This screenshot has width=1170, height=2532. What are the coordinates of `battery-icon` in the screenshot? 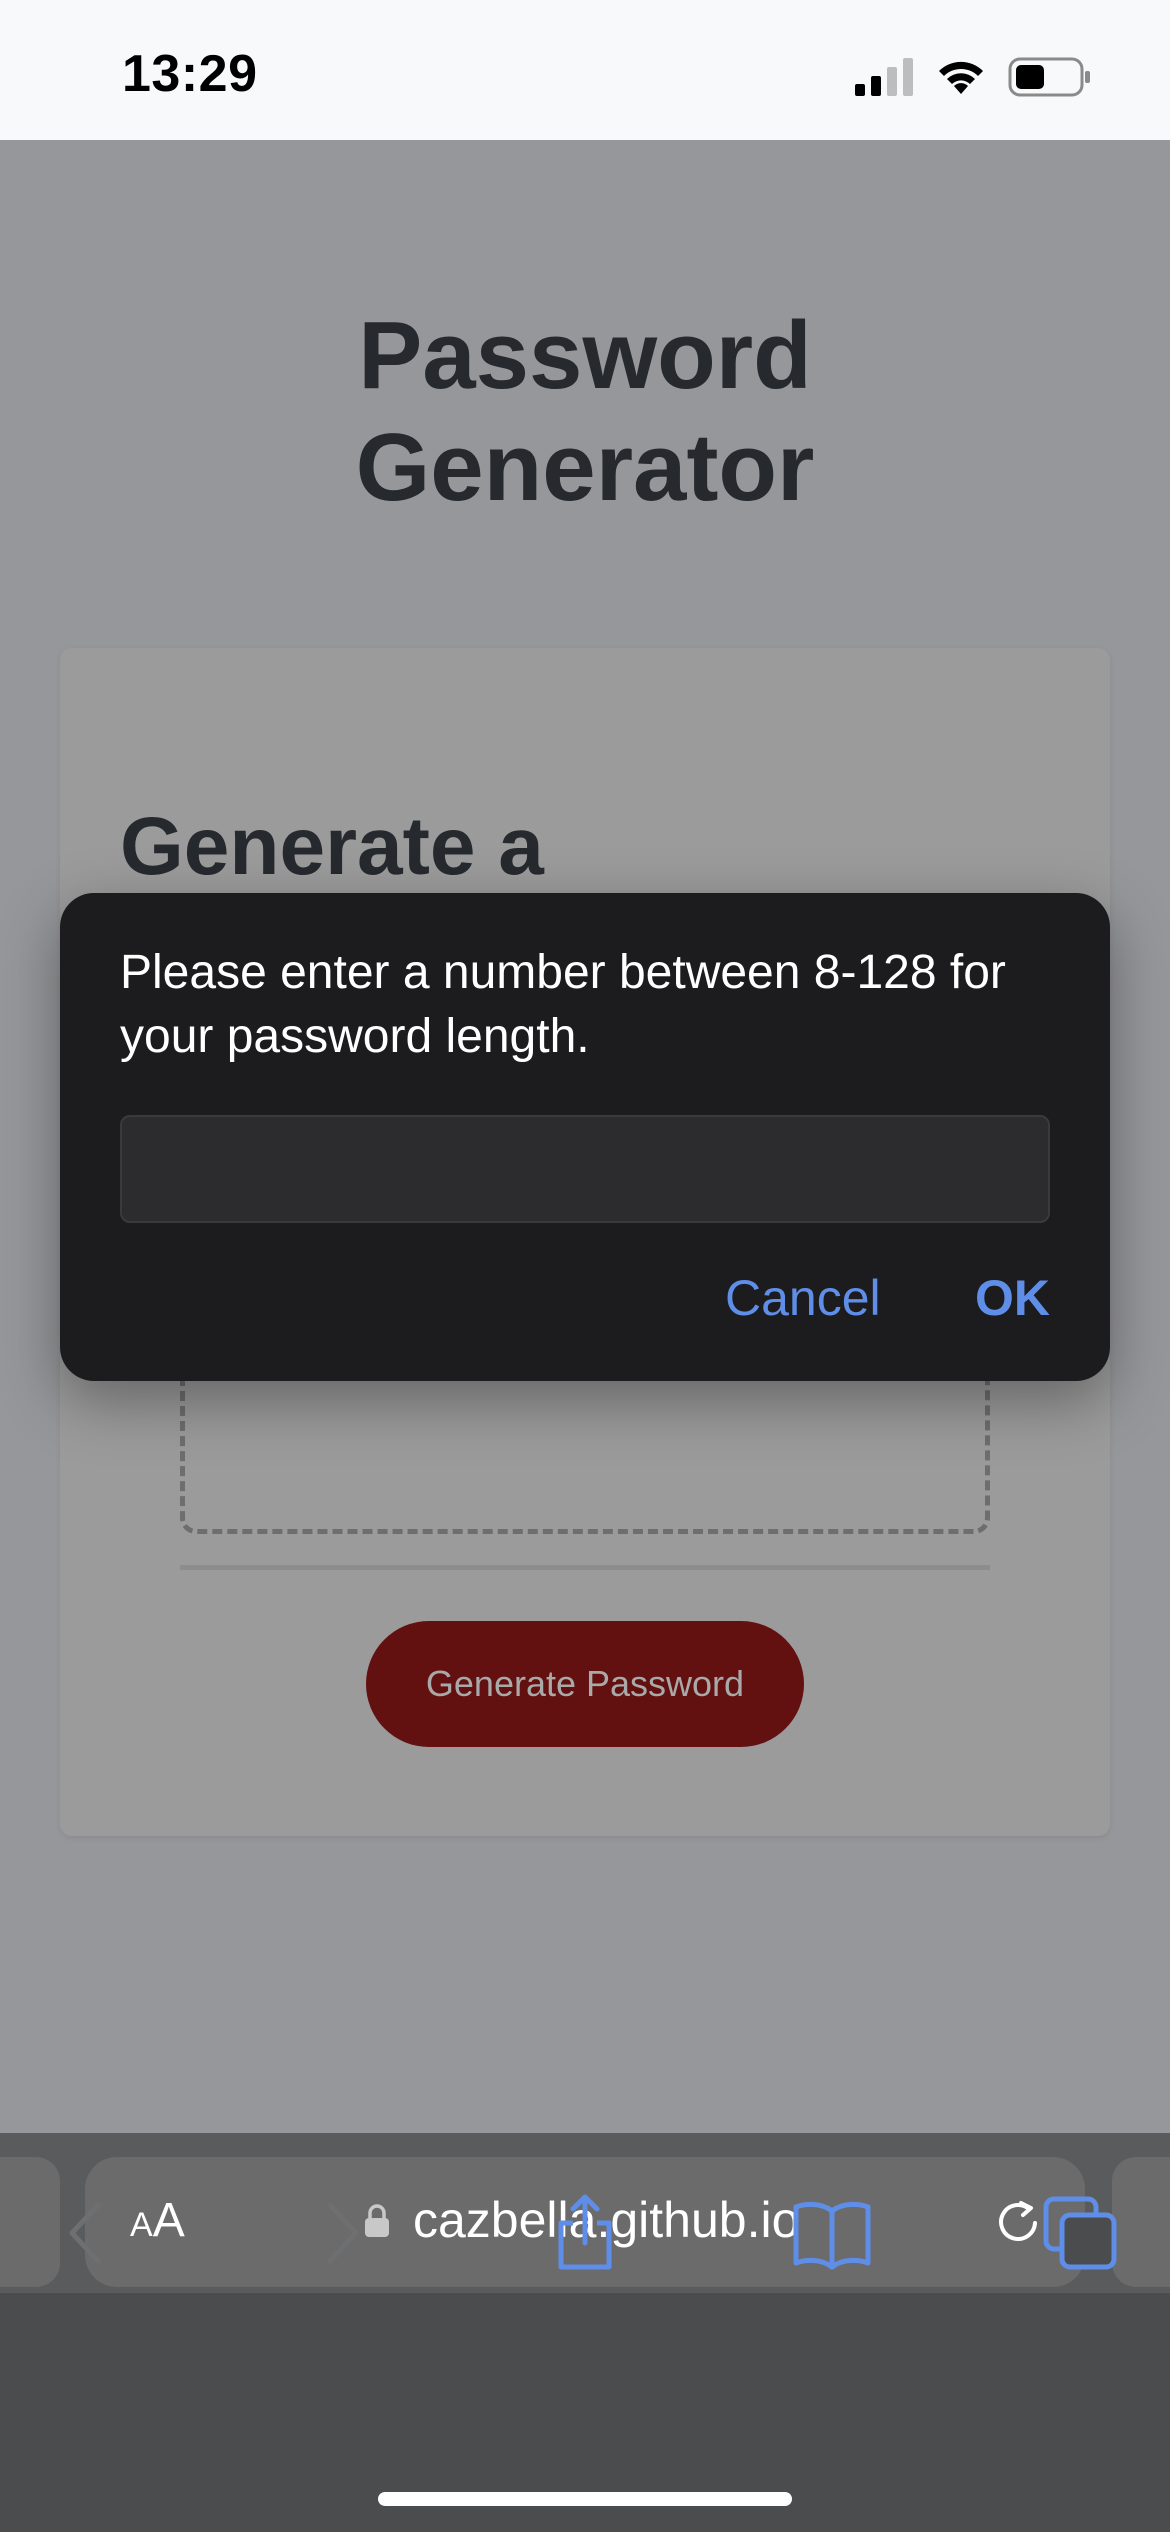 It's located at (1049, 77).